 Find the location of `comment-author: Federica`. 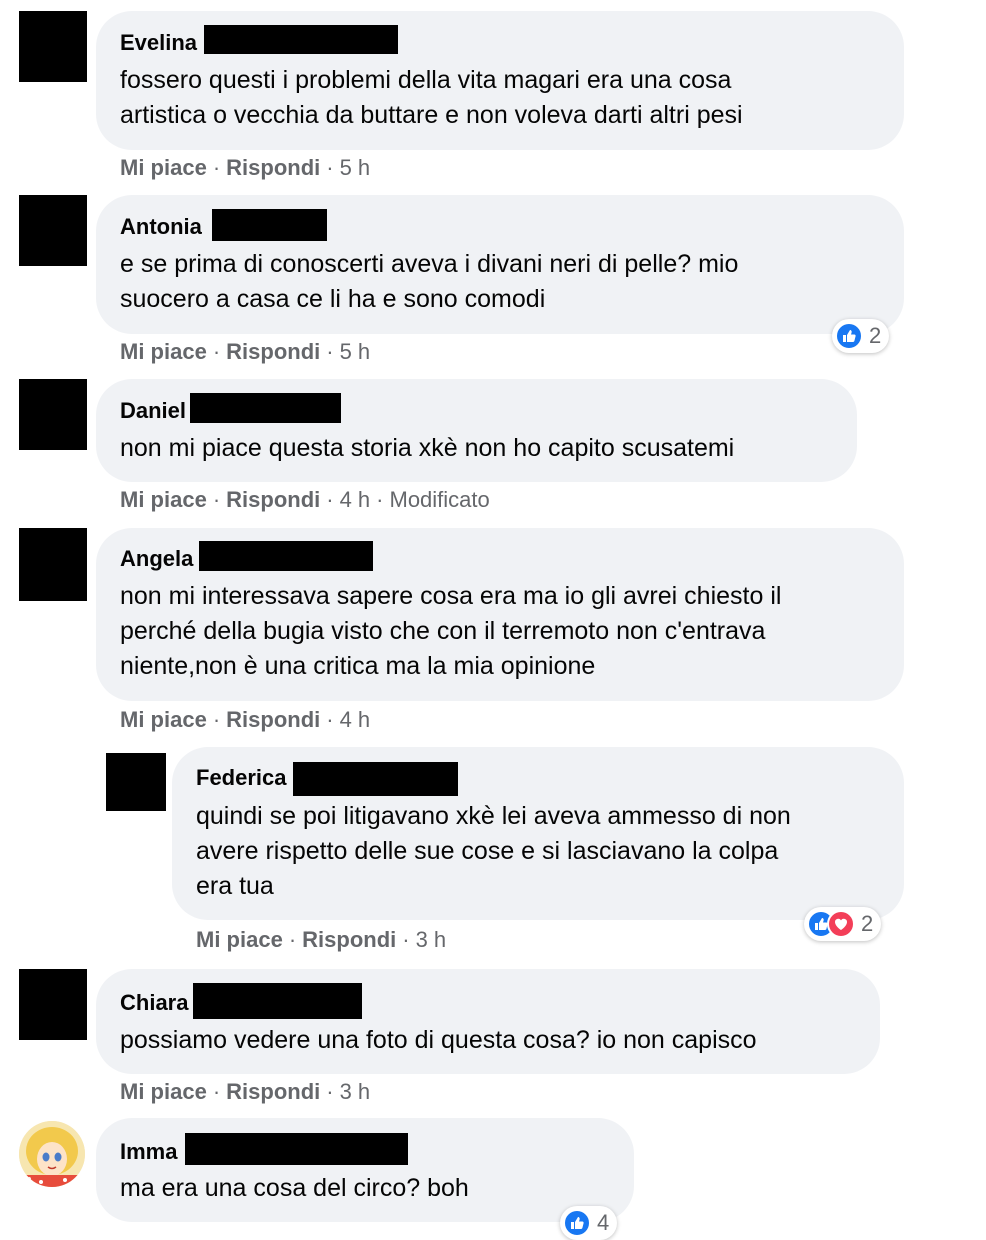

comment-author: Federica is located at coordinates (241, 778).